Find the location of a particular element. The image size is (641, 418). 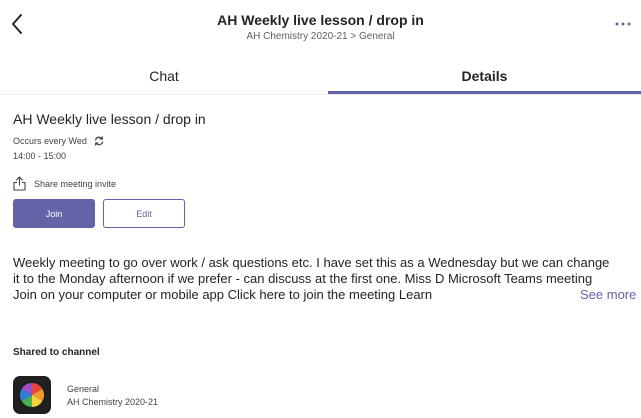

breadcrumb: AH Chemistry 2020-21 > General is located at coordinates (320, 36).